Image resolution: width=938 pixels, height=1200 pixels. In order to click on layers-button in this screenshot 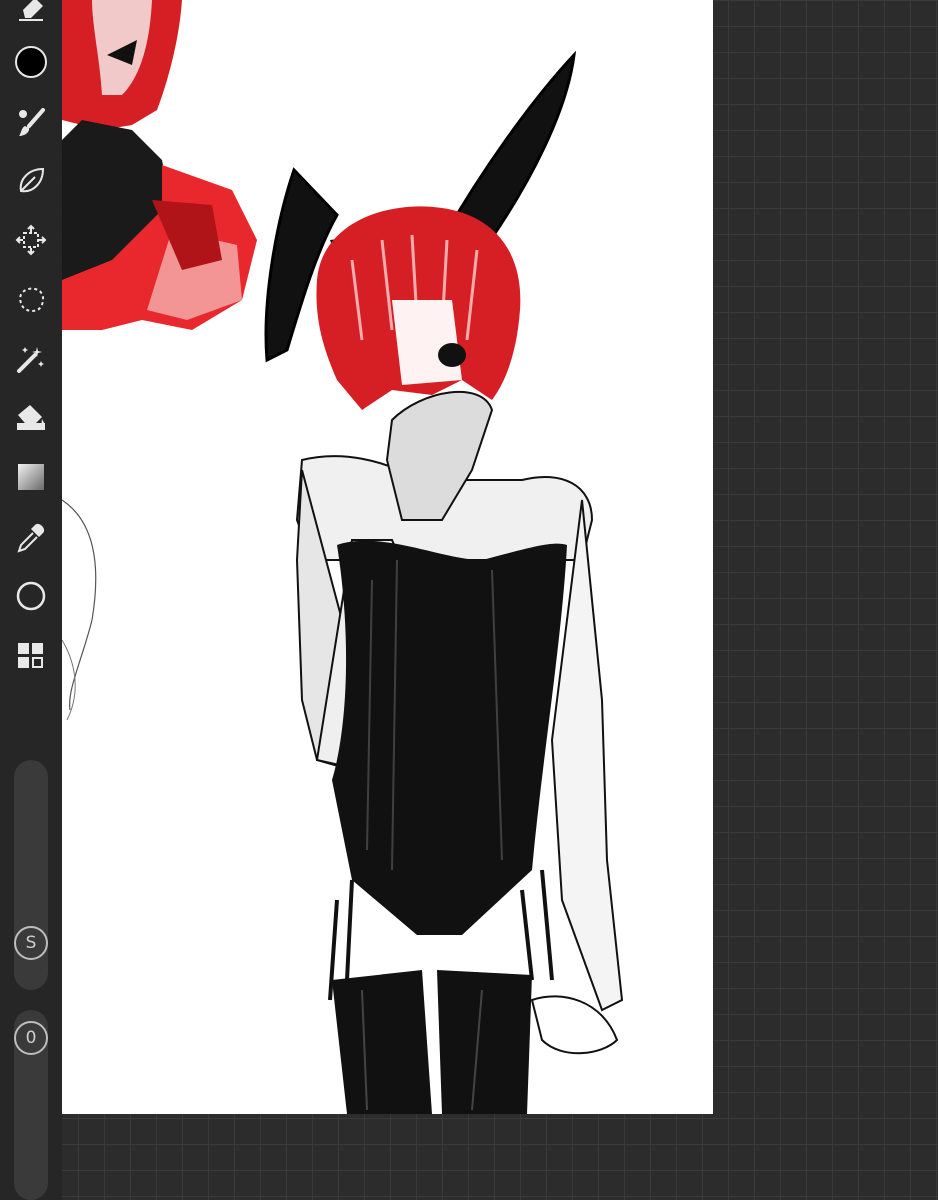, I will do `click(31, 658)`.